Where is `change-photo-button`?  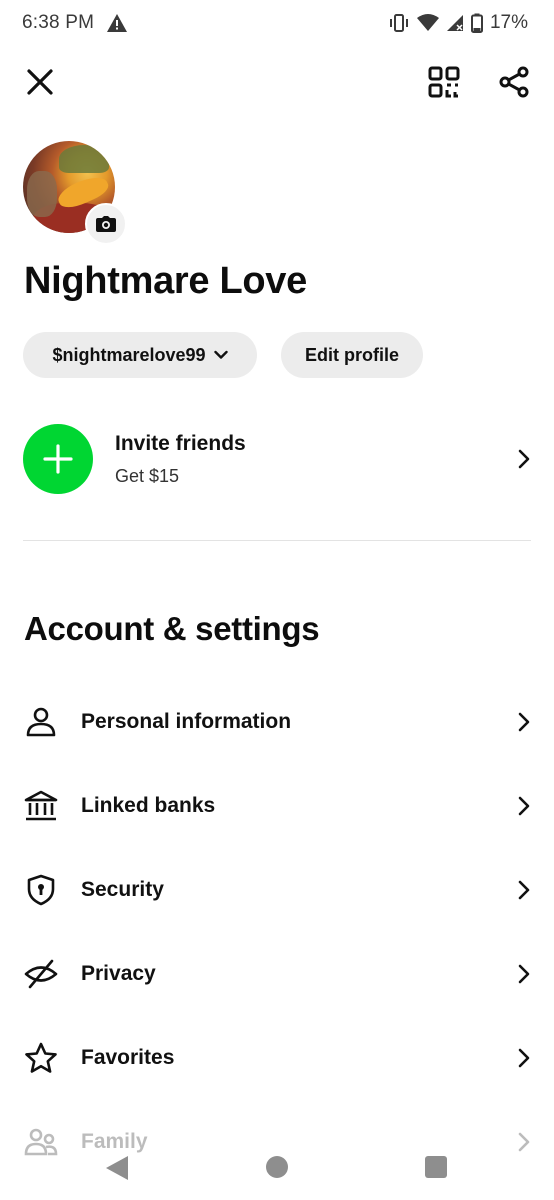
change-photo-button is located at coordinates (106, 224).